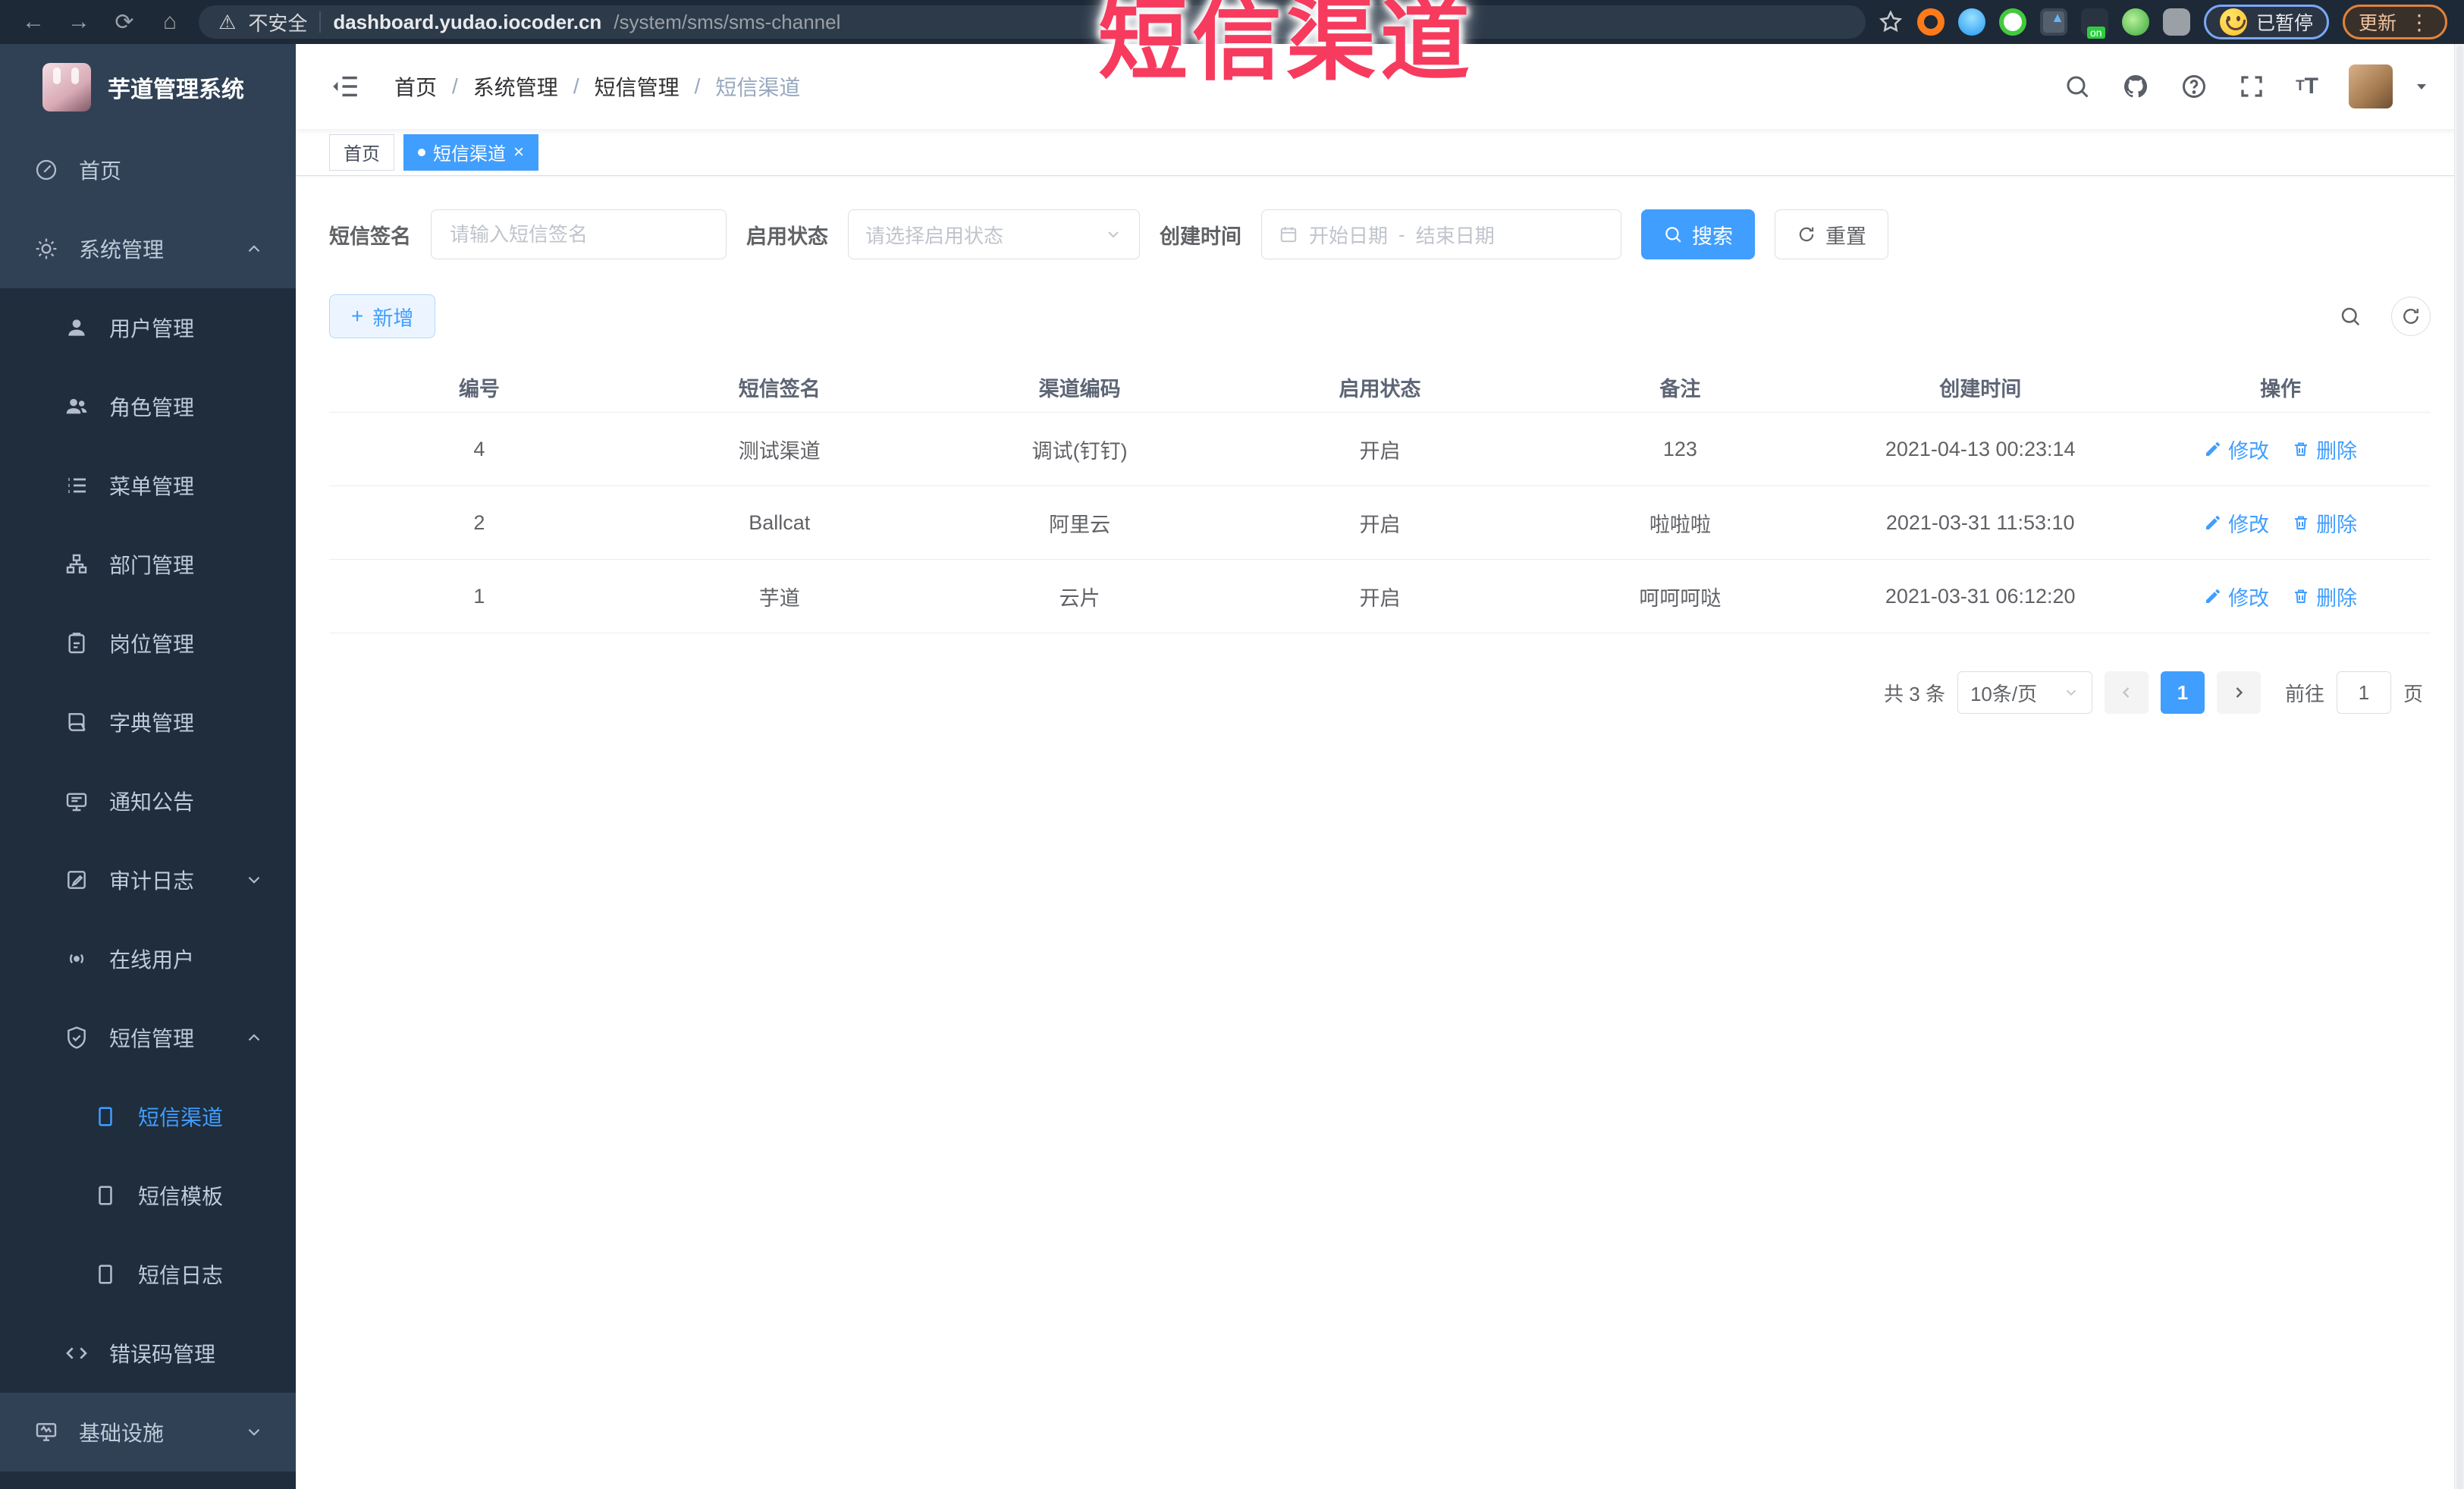  Describe the element at coordinates (1891, 22) in the screenshot. I see `bookmark-star-icon` at that location.